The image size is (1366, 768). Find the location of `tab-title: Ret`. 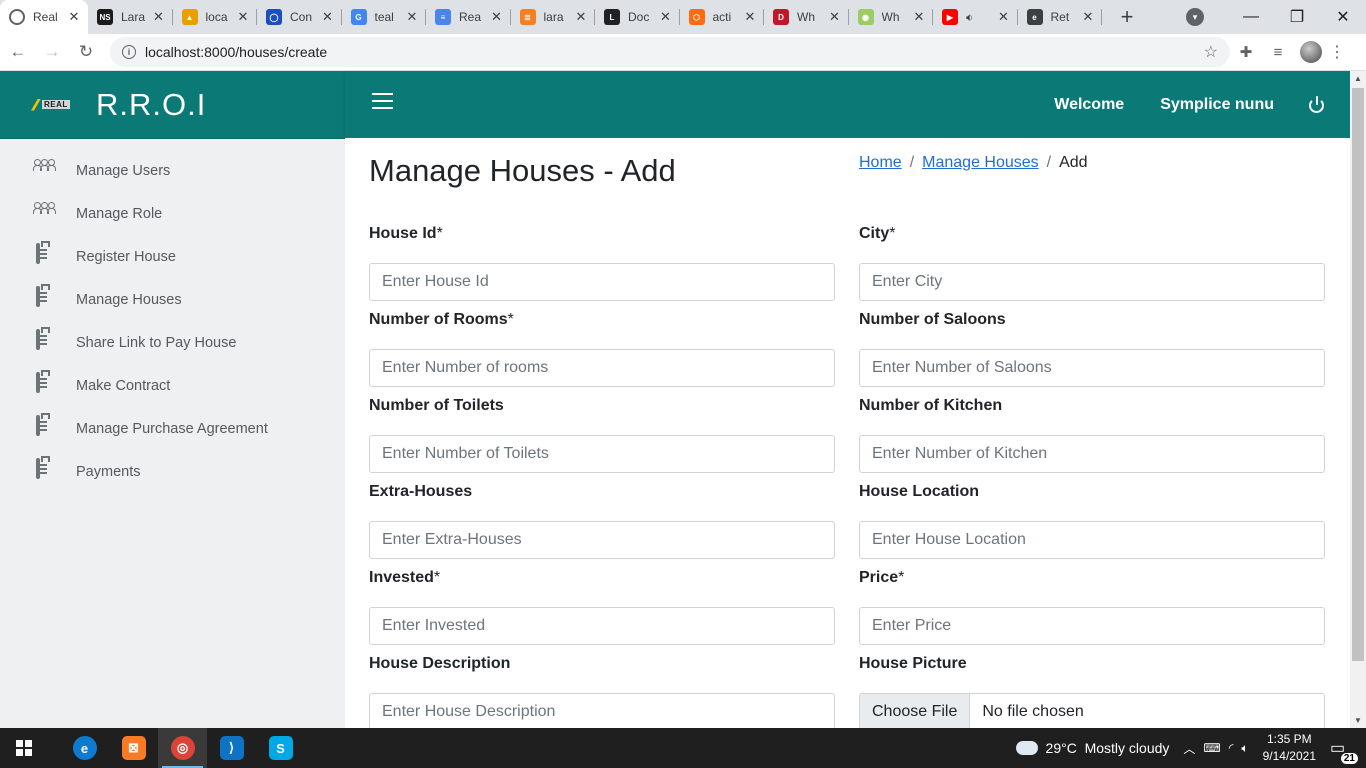

tab-title: Ret is located at coordinates (1060, 17).